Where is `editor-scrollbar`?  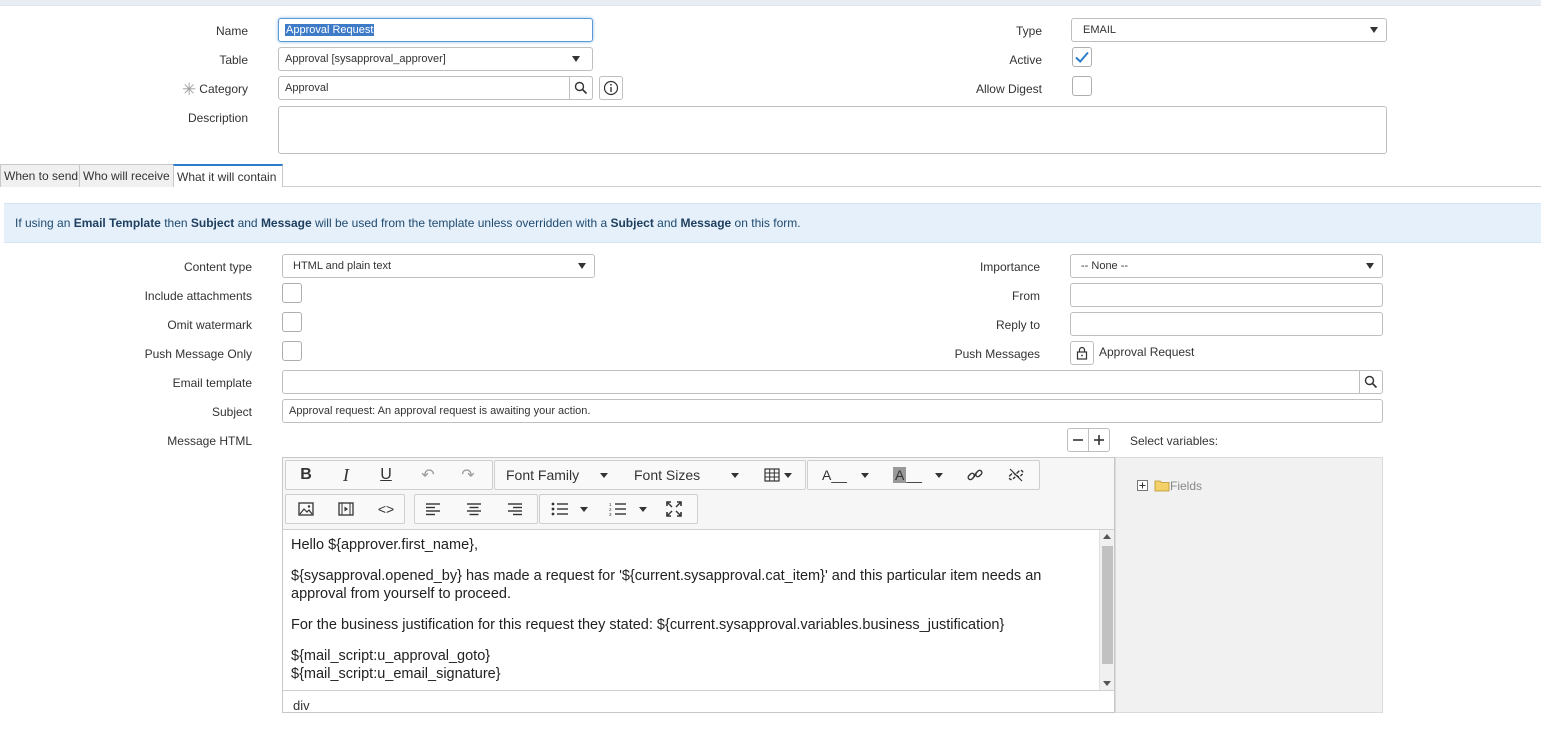
editor-scrollbar is located at coordinates (1106, 610).